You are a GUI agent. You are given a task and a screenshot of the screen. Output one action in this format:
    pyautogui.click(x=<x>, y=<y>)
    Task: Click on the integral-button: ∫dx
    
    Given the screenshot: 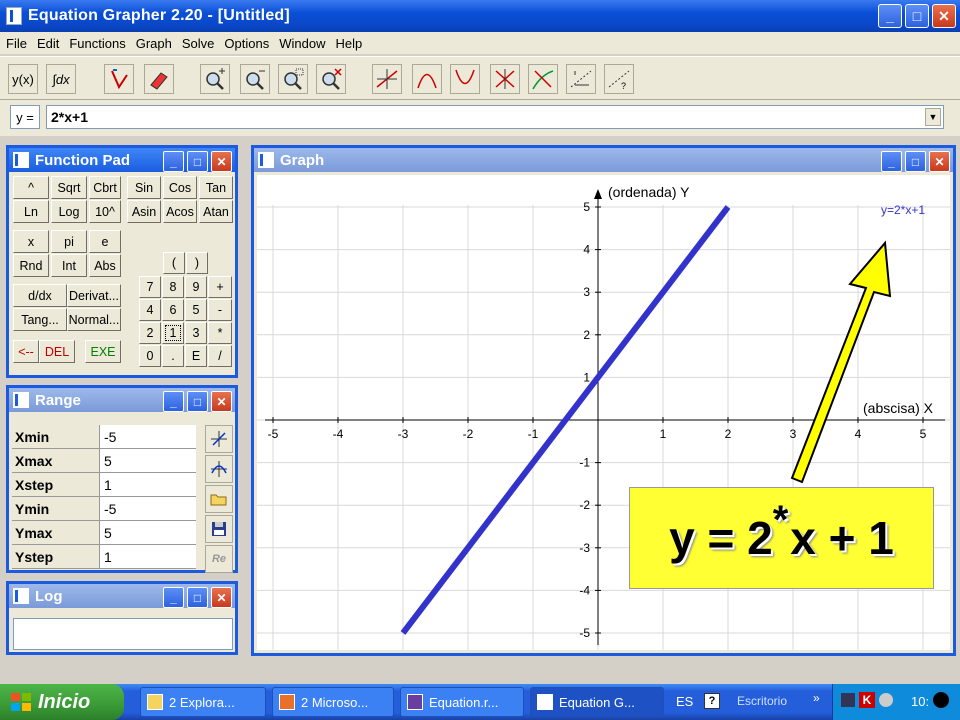 What is the action you would take?
    pyautogui.click(x=61, y=79)
    